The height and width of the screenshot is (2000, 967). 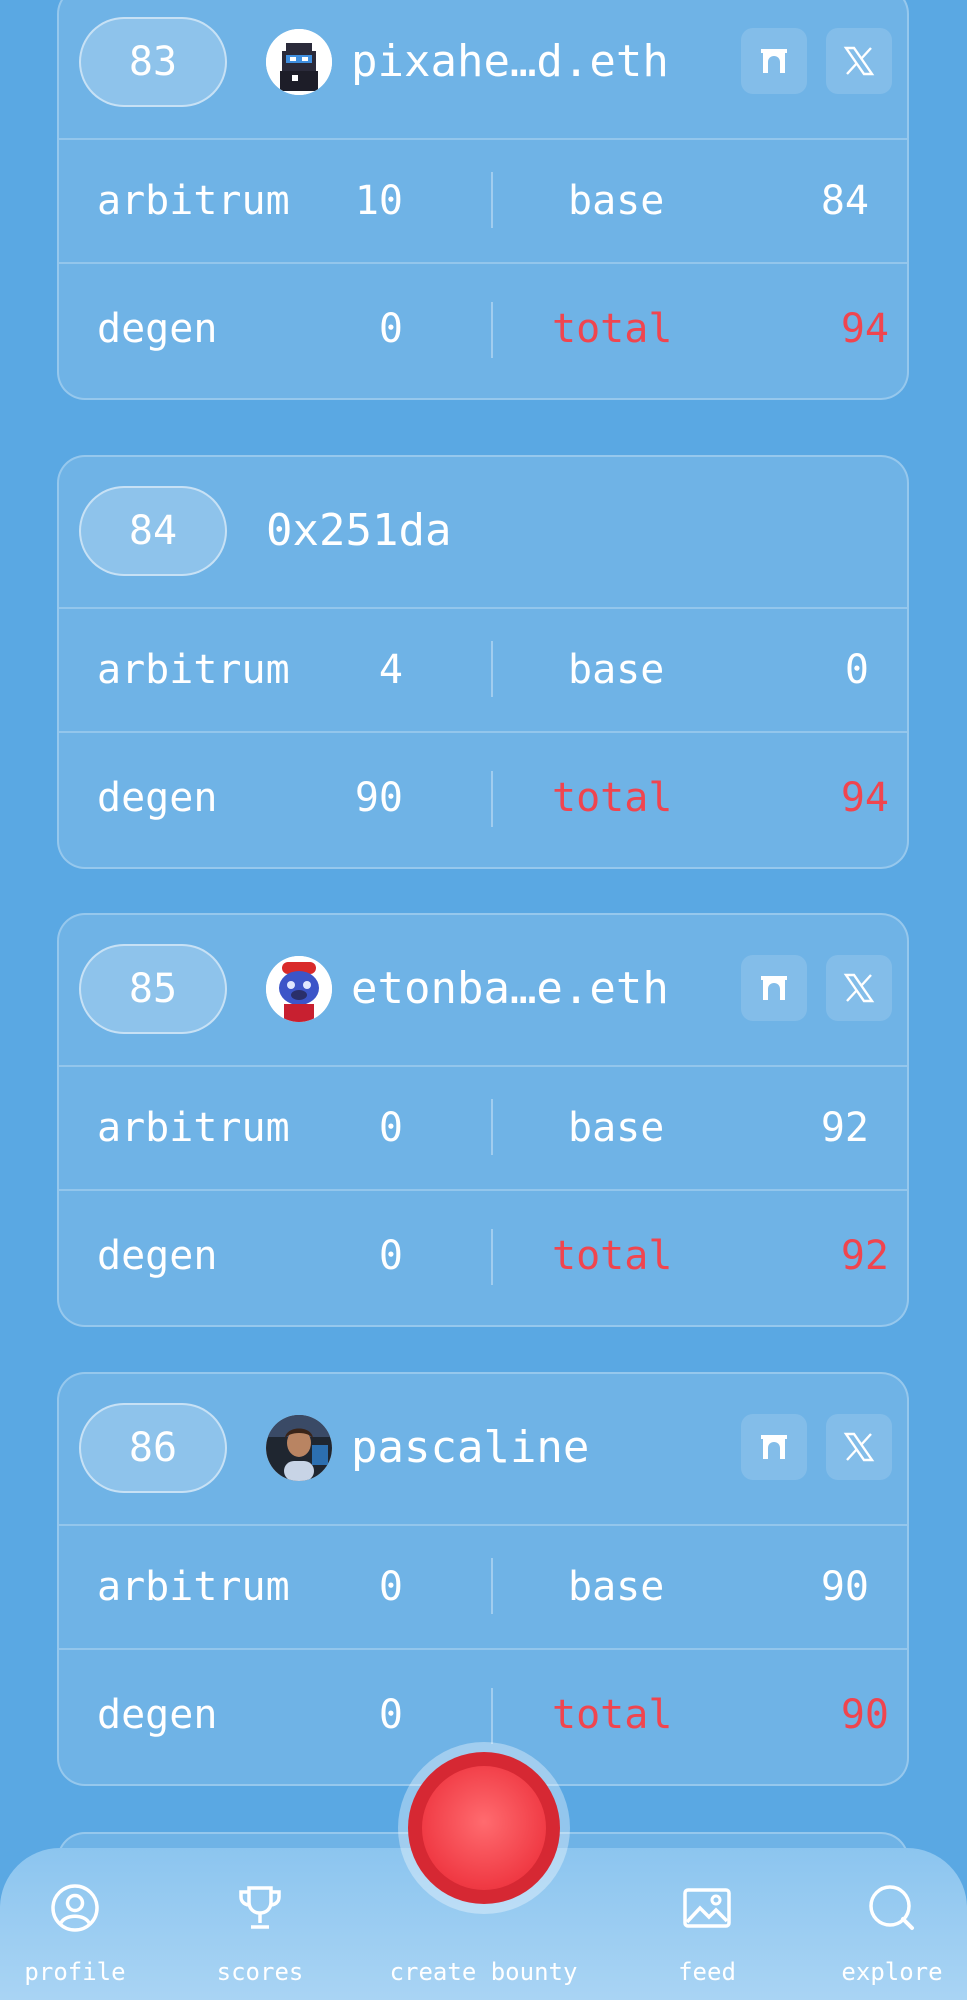 What do you see at coordinates (856, 670) in the screenshot?
I see `base-value: 0` at bounding box center [856, 670].